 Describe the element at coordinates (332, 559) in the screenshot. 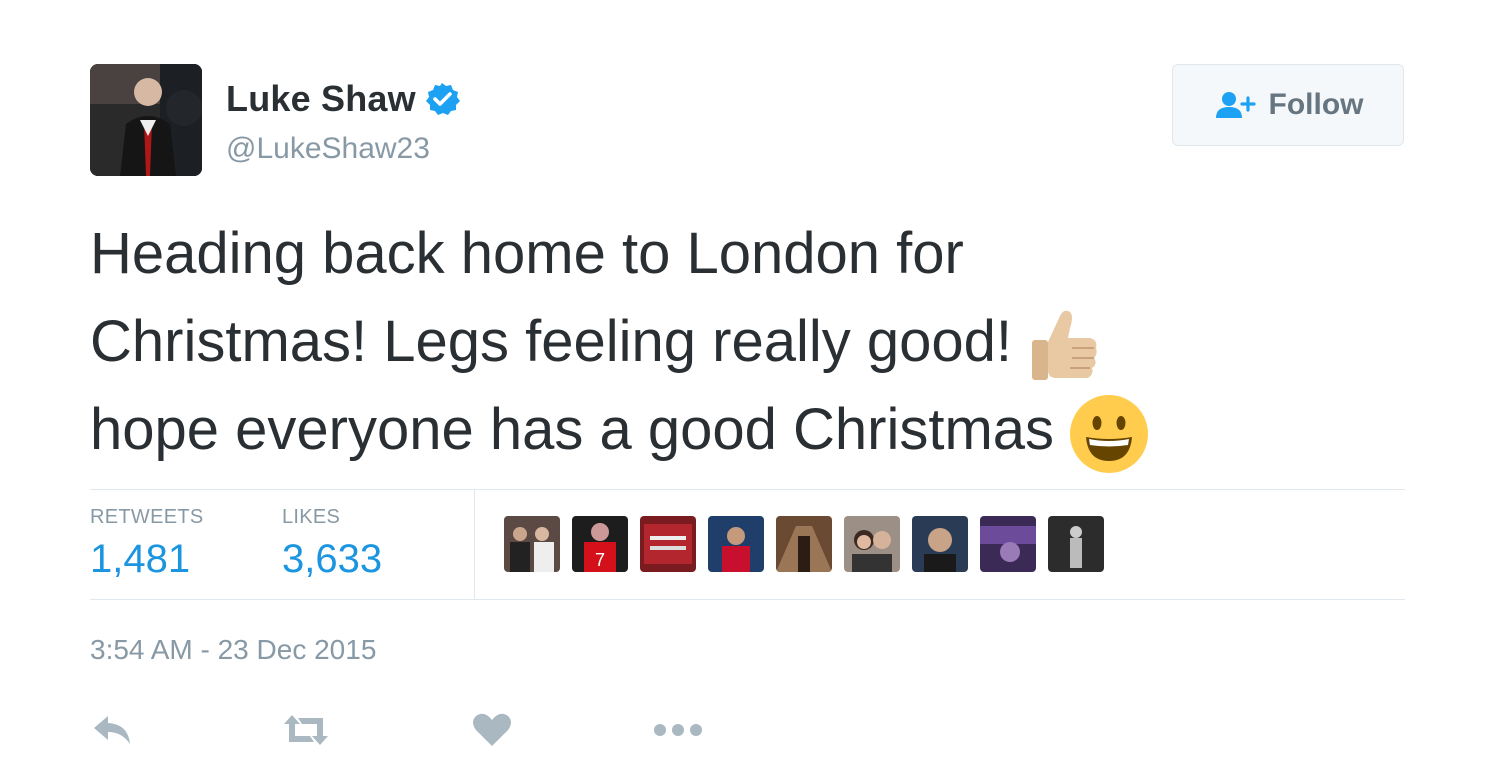

I see `likes-count: 3,633` at that location.